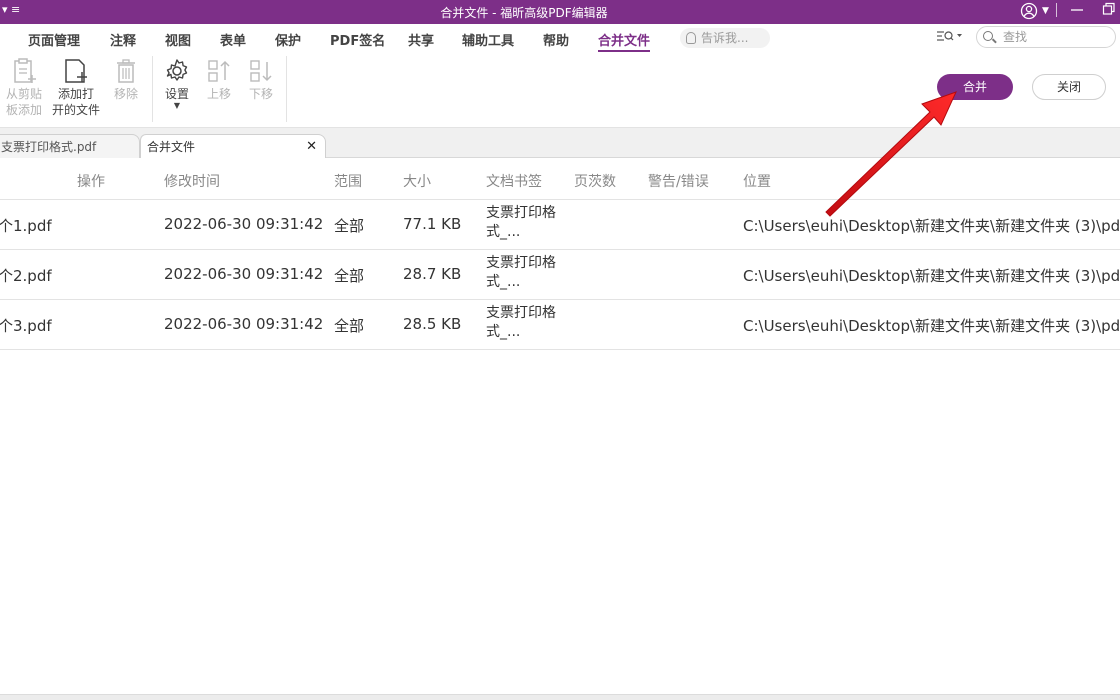 This screenshot has height=700, width=1120. What do you see at coordinates (488, 39) in the screenshot?
I see `menu-accessibility: 辅助工具` at bounding box center [488, 39].